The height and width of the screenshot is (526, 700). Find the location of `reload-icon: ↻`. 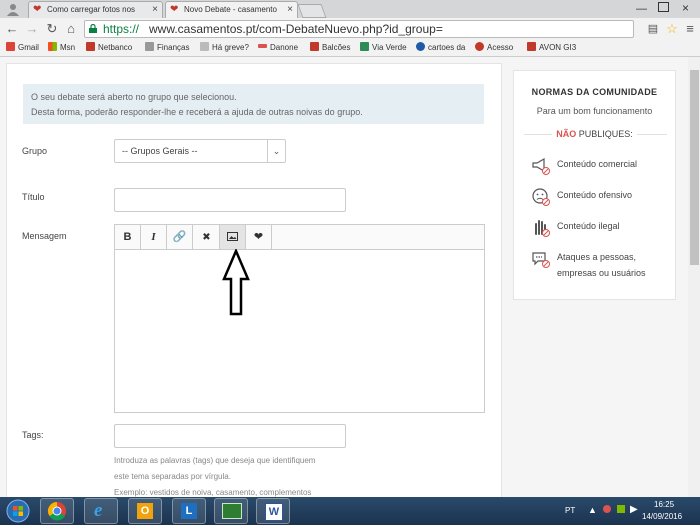

reload-icon: ↻ is located at coordinates (52, 29).